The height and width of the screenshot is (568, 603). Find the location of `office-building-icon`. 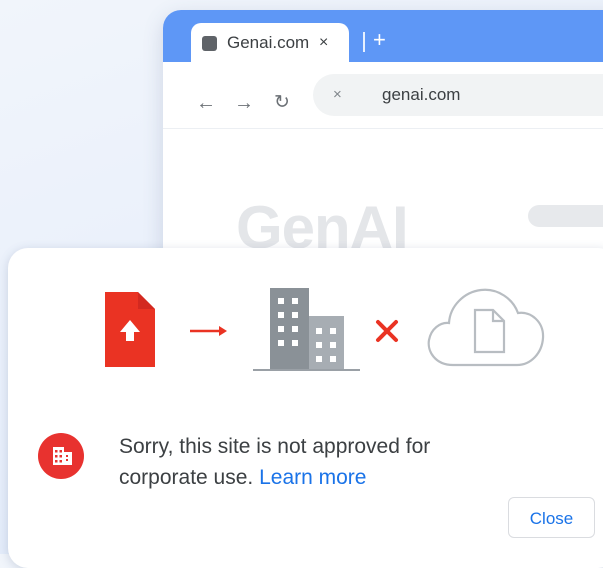

office-building-icon is located at coordinates (306, 329).